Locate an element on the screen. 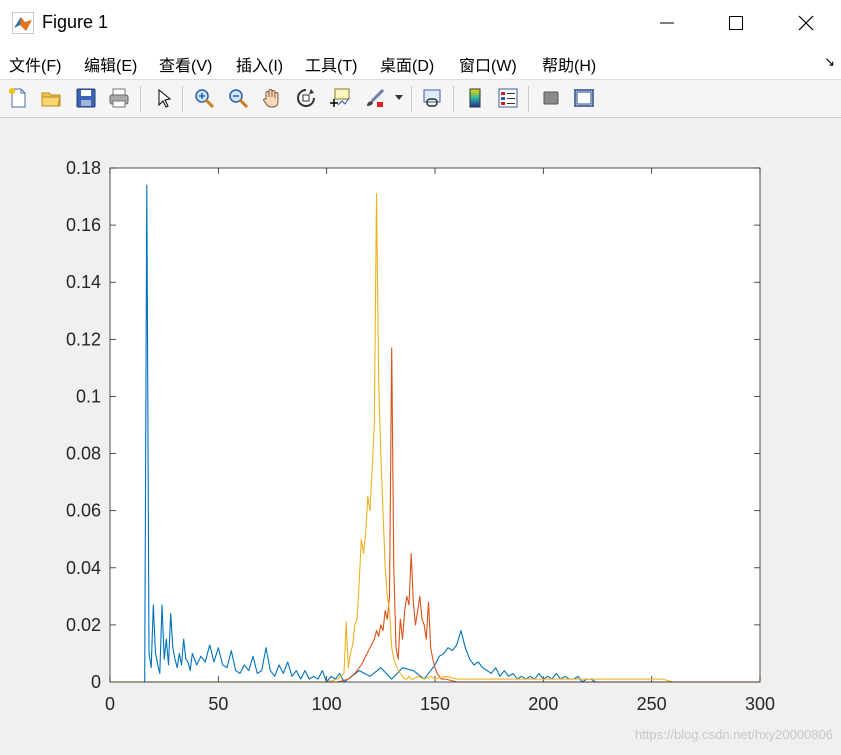  y-tick-label: 0.08 is located at coordinates (83, 454).